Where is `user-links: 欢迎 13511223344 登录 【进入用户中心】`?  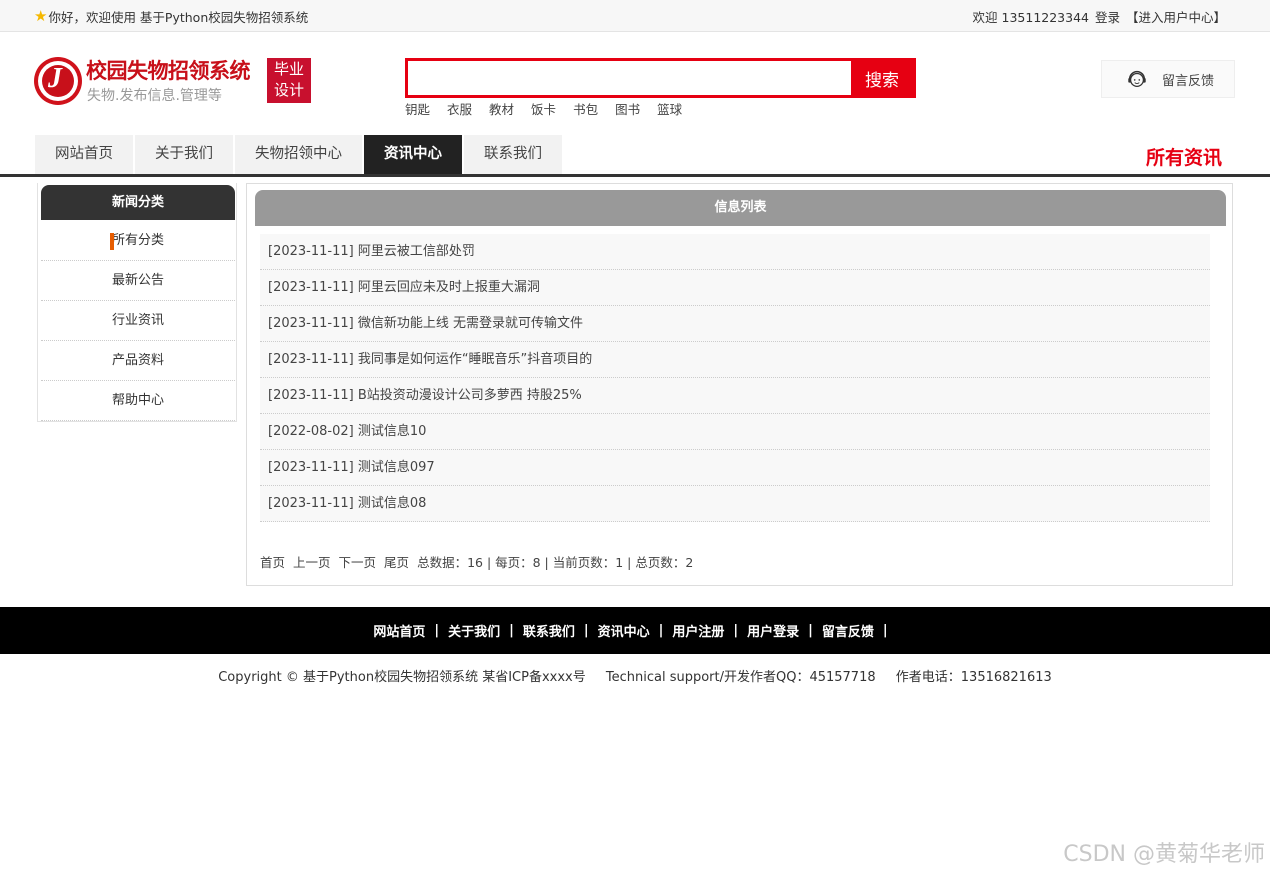 user-links: 欢迎 13511223344 登录 【进入用户中心】 is located at coordinates (1098, 16).